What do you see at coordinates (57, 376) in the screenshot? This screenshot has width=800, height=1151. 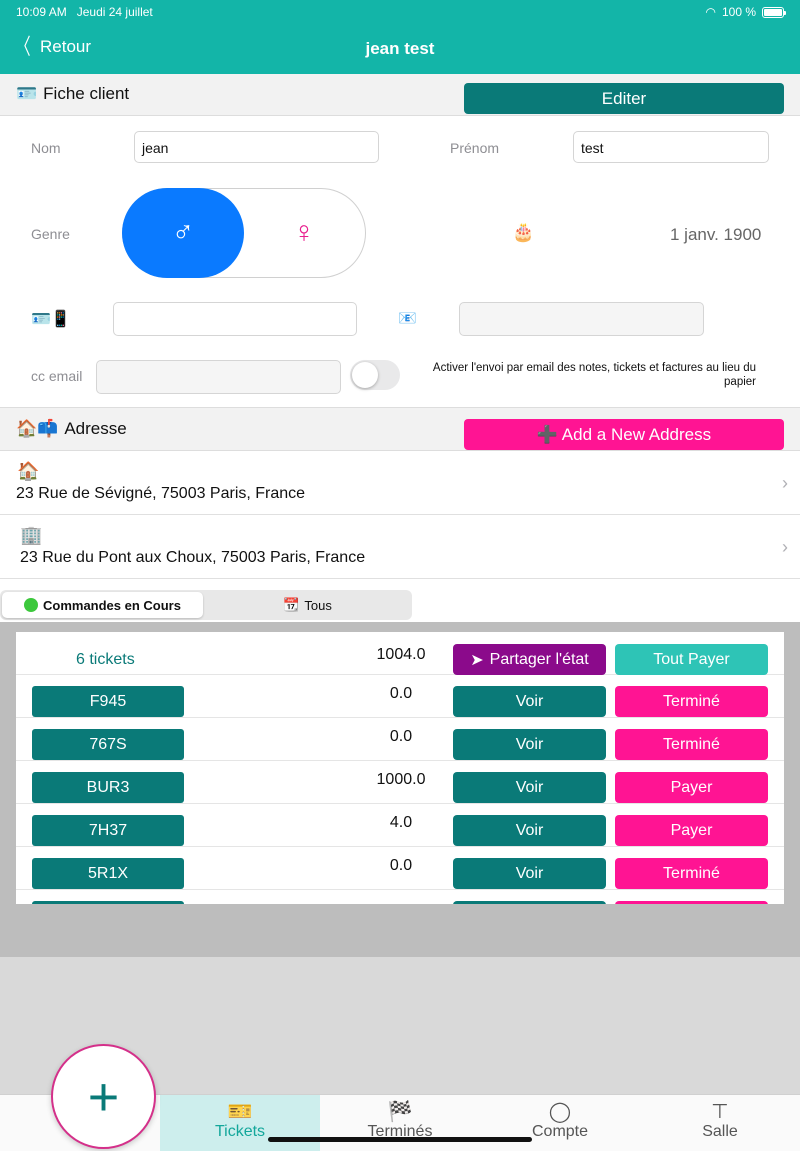 I see `cc-email-label: cc email` at bounding box center [57, 376].